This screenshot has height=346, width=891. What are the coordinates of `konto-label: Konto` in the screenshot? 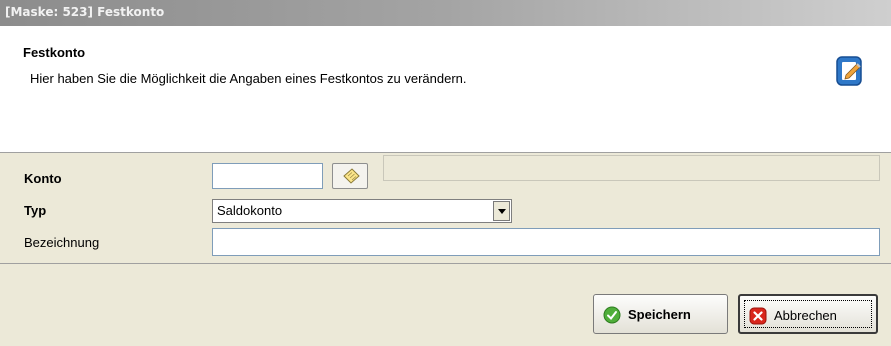 It's located at (43, 178).